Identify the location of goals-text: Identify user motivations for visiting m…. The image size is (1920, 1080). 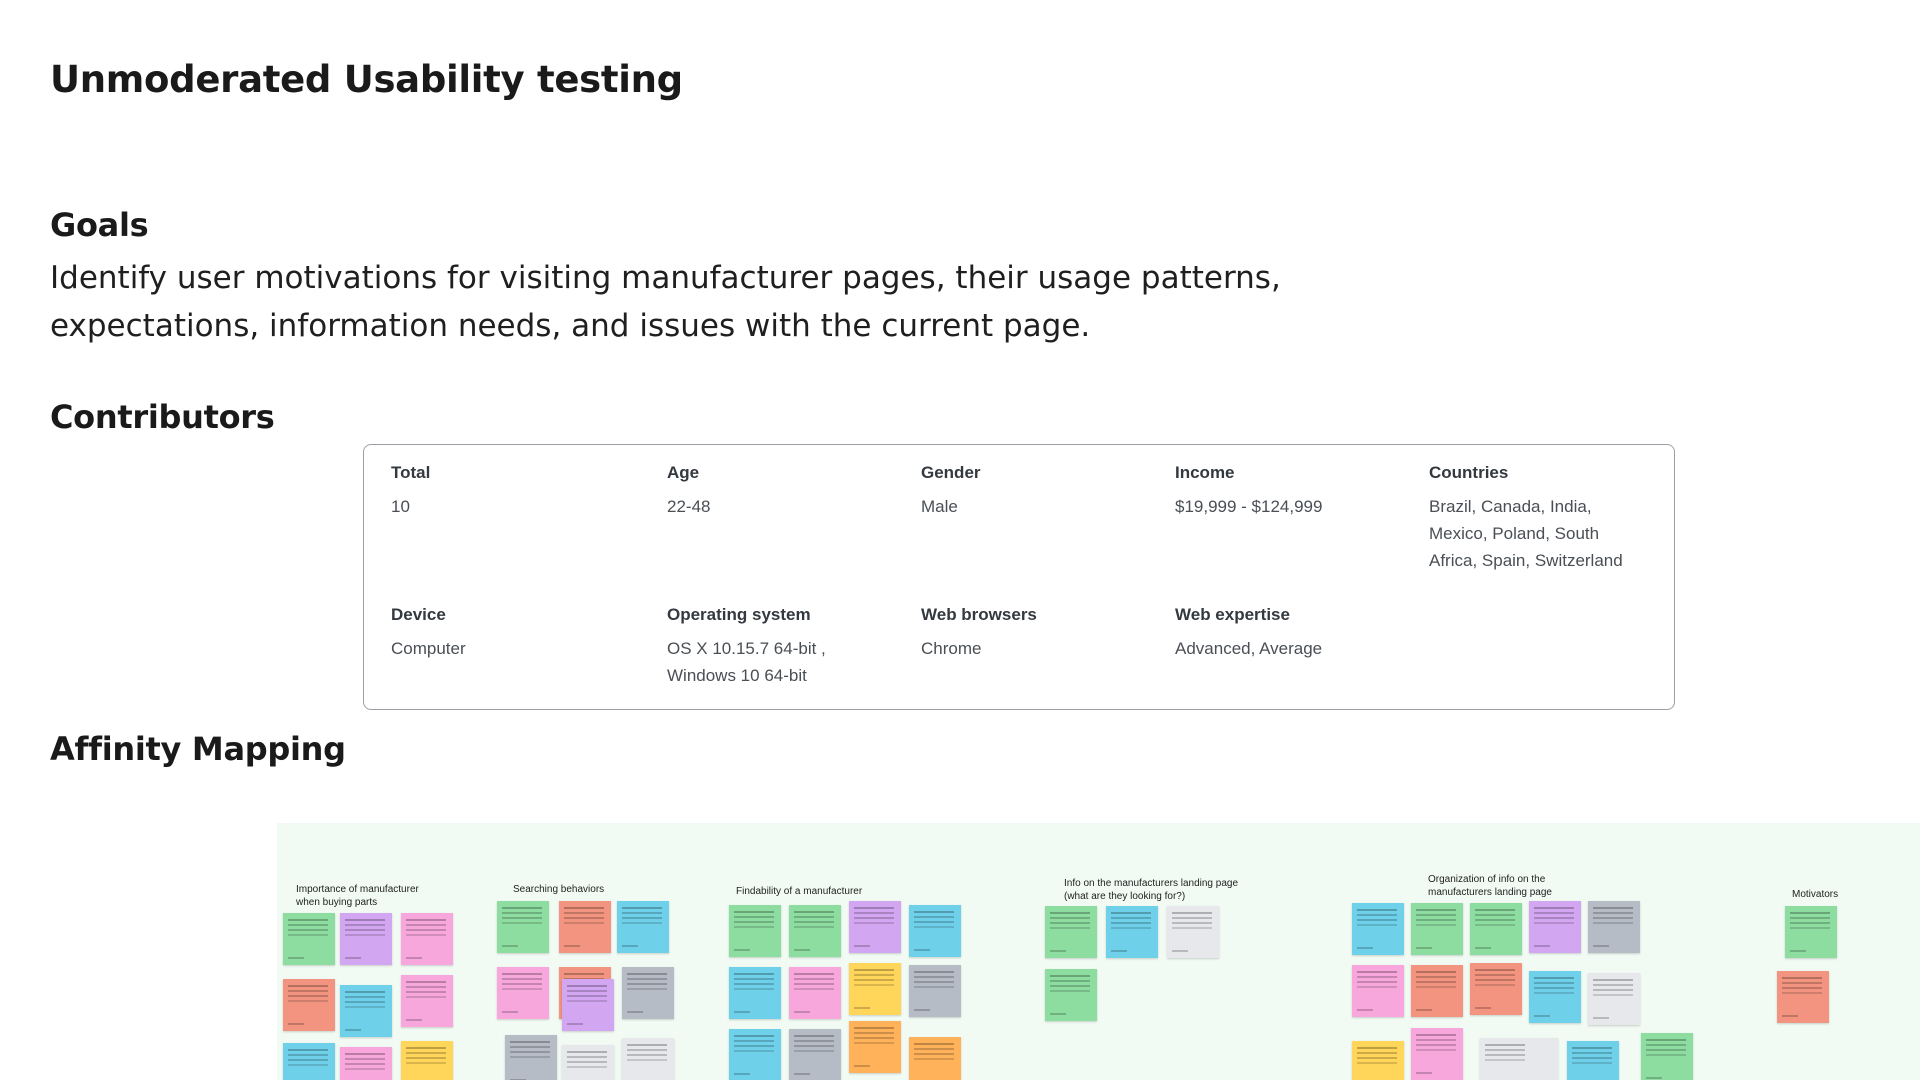
(665, 302).